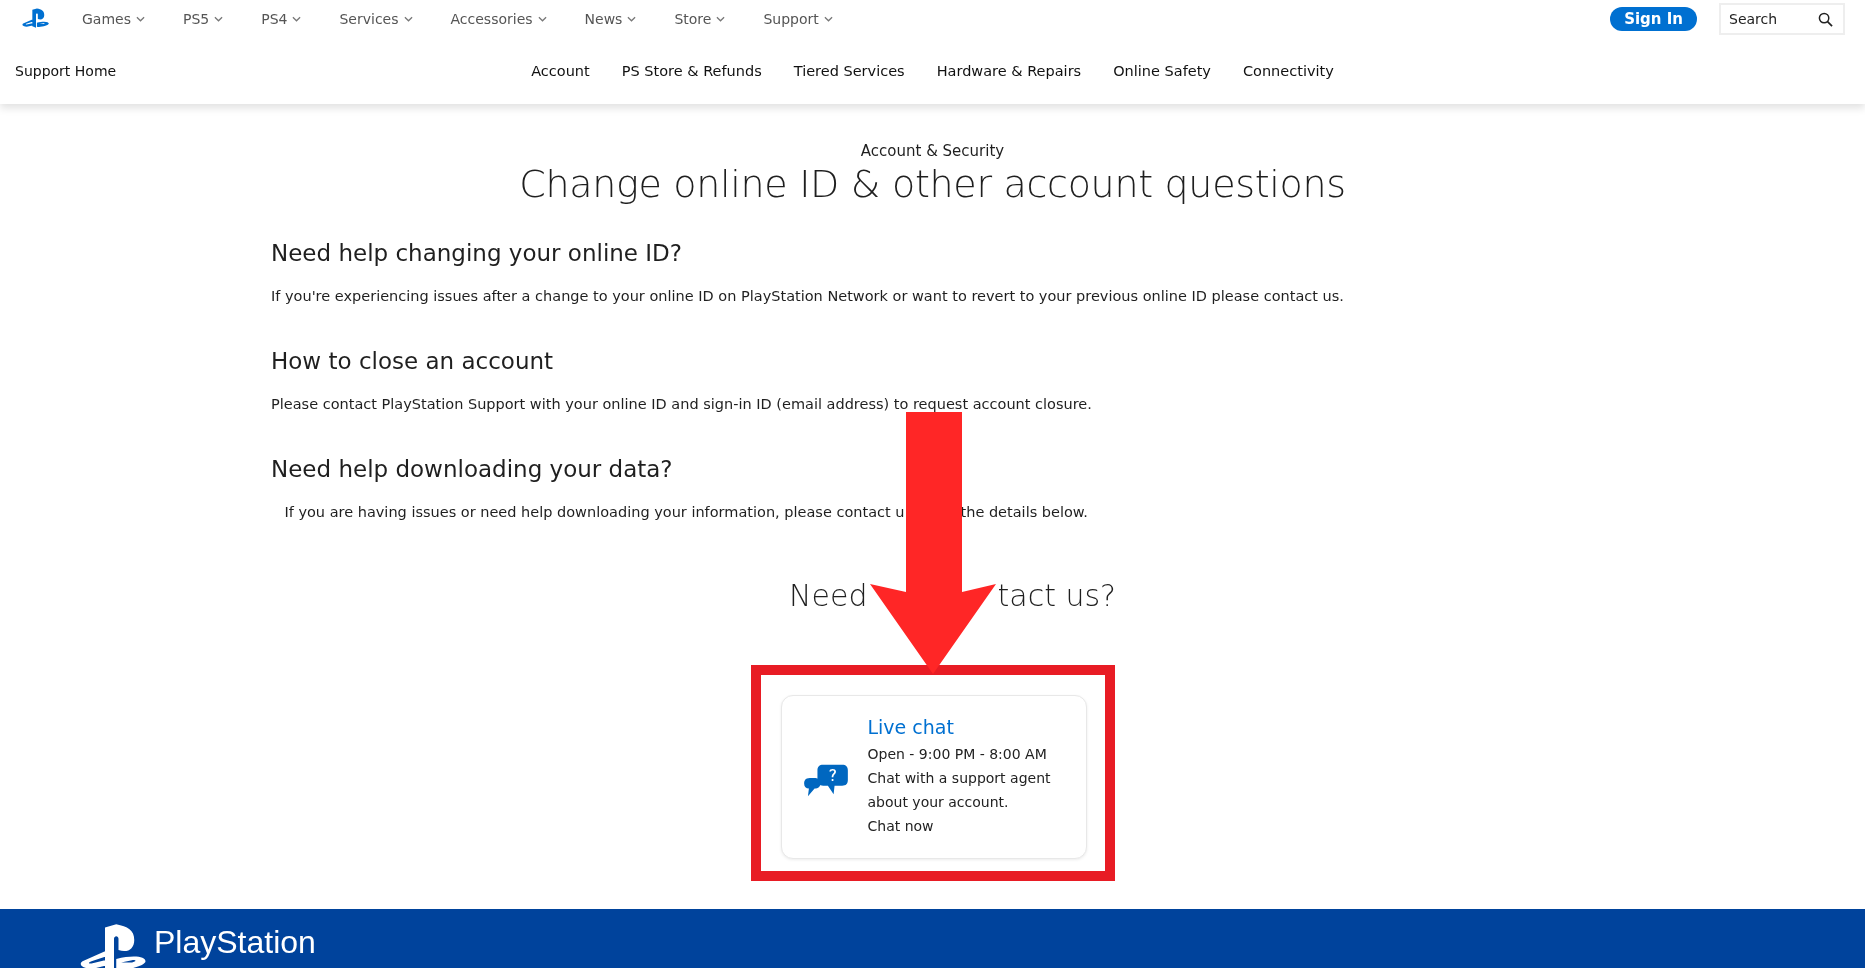 This screenshot has height=968, width=1865. I want to click on contact-heading: tact us?, so click(1056, 595).